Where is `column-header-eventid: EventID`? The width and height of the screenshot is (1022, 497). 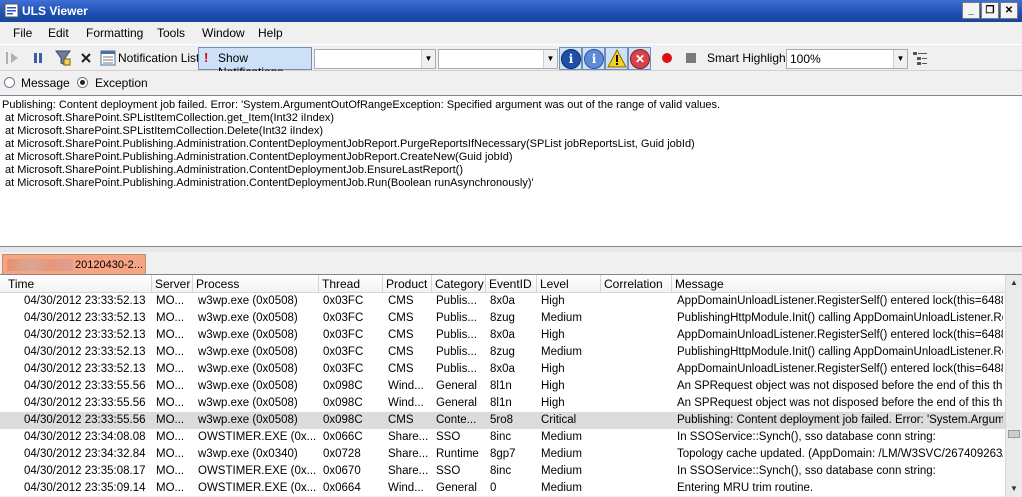
column-header-eventid: EventID is located at coordinates (511, 284).